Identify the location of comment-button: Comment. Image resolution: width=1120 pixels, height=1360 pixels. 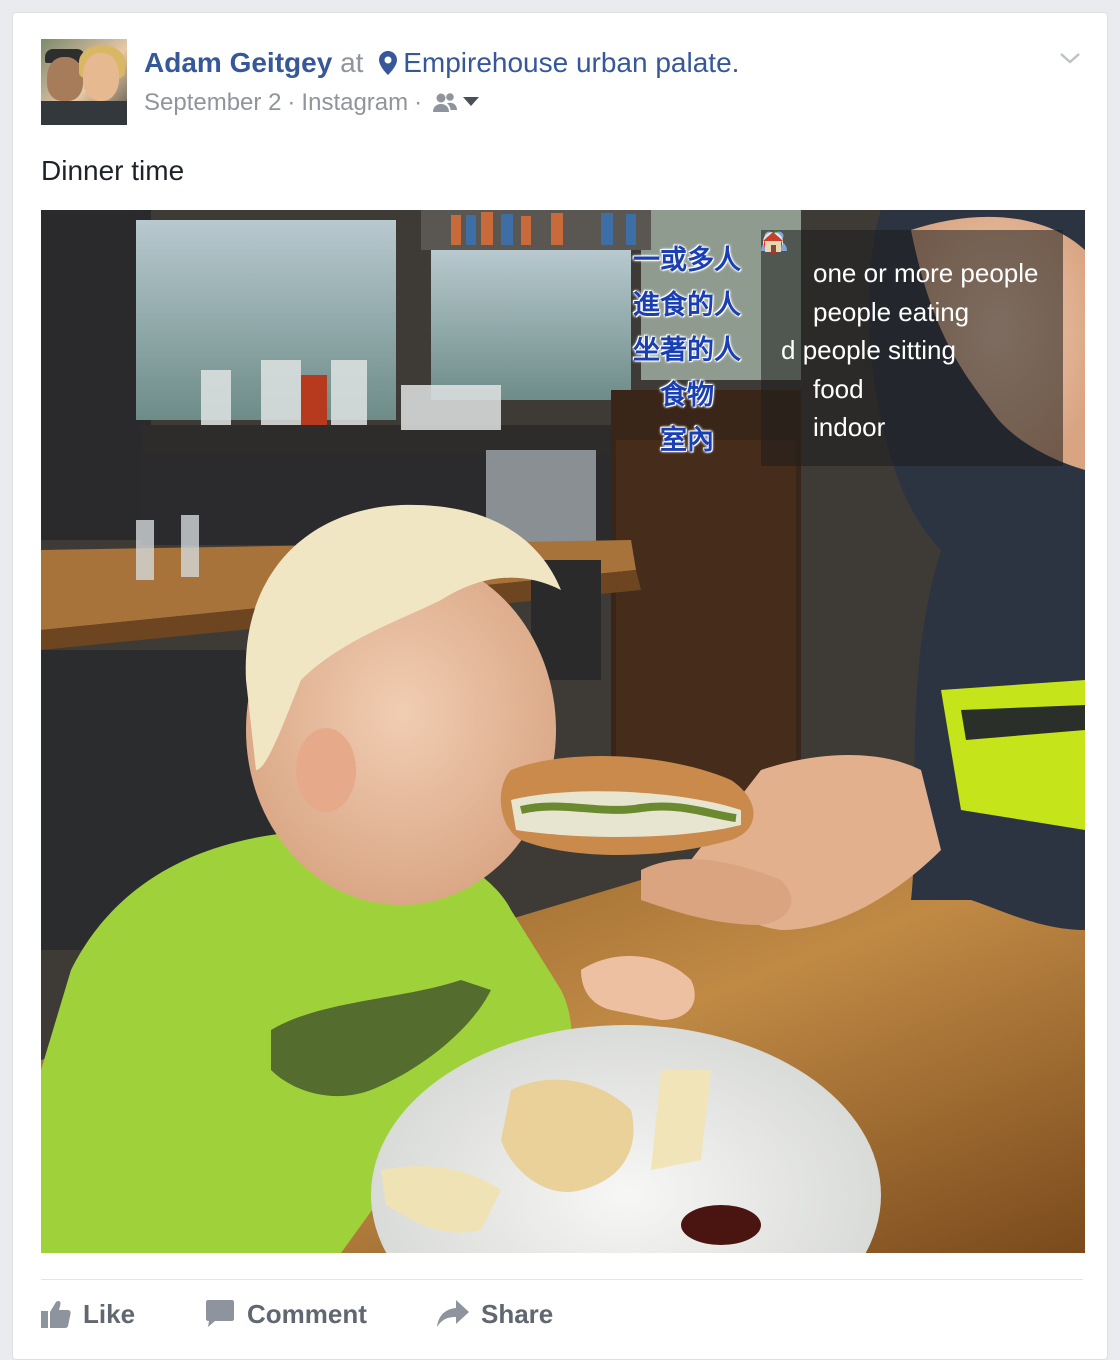
(286, 1314).